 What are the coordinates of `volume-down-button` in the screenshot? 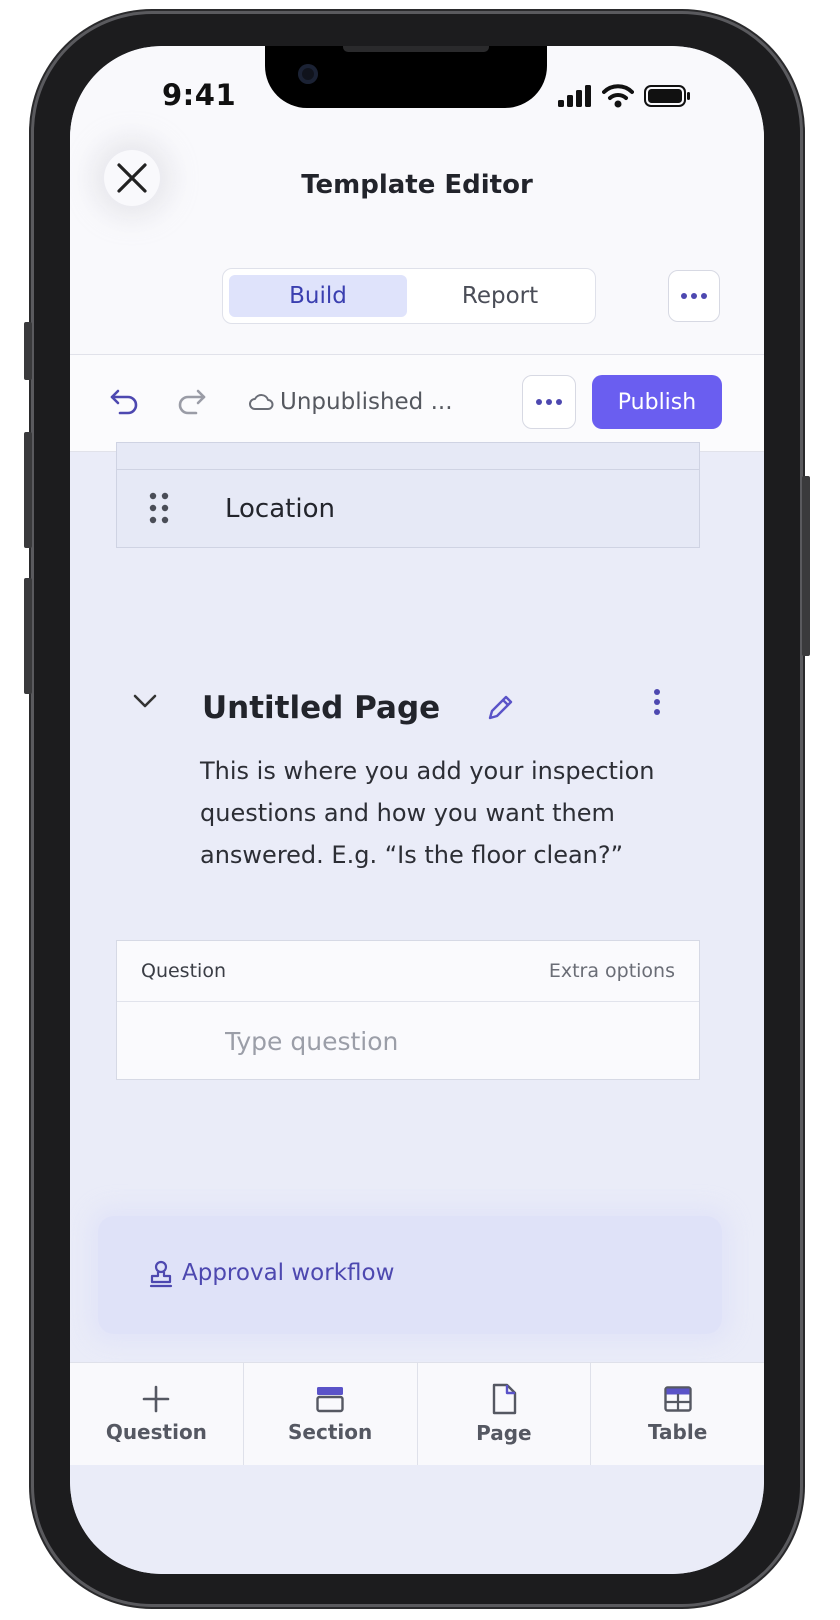 It's located at (28, 636).